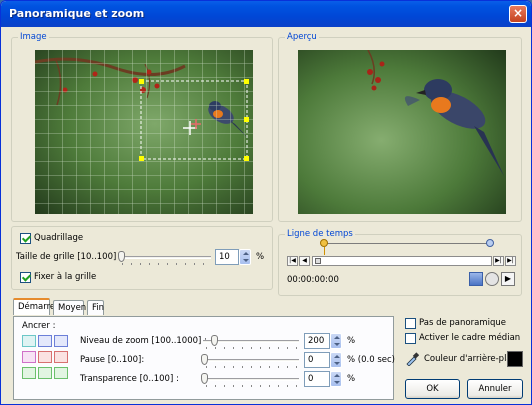 This screenshot has height=405, width=532. What do you see at coordinates (470, 338) in the screenshot?
I see `median-frame-label: Activer le cadre médian` at bounding box center [470, 338].